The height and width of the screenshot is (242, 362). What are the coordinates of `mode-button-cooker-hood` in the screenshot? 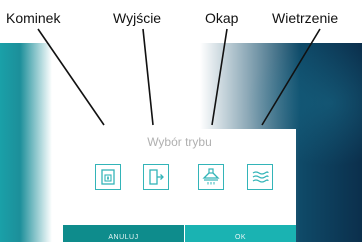 It's located at (211, 177).